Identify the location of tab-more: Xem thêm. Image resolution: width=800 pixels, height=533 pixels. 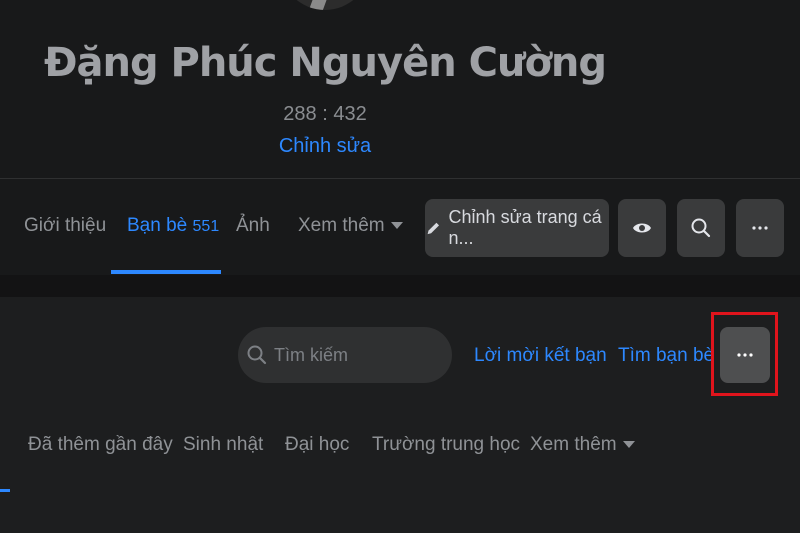
(350, 226).